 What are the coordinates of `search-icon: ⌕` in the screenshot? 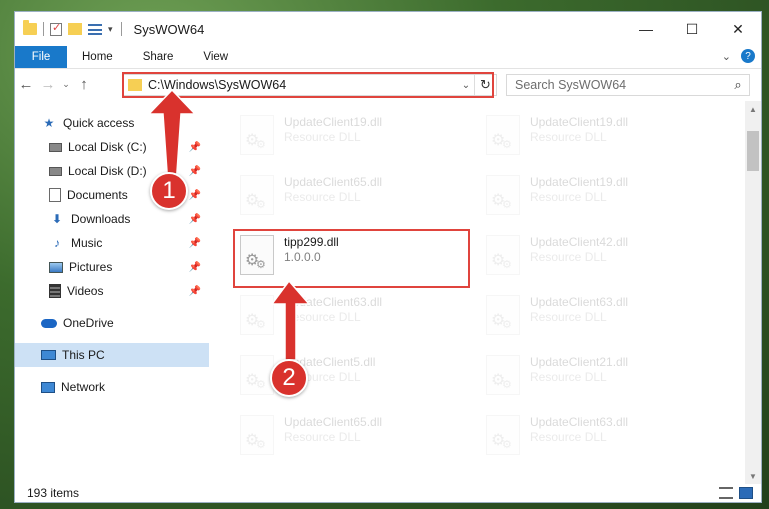 It's located at (738, 85).